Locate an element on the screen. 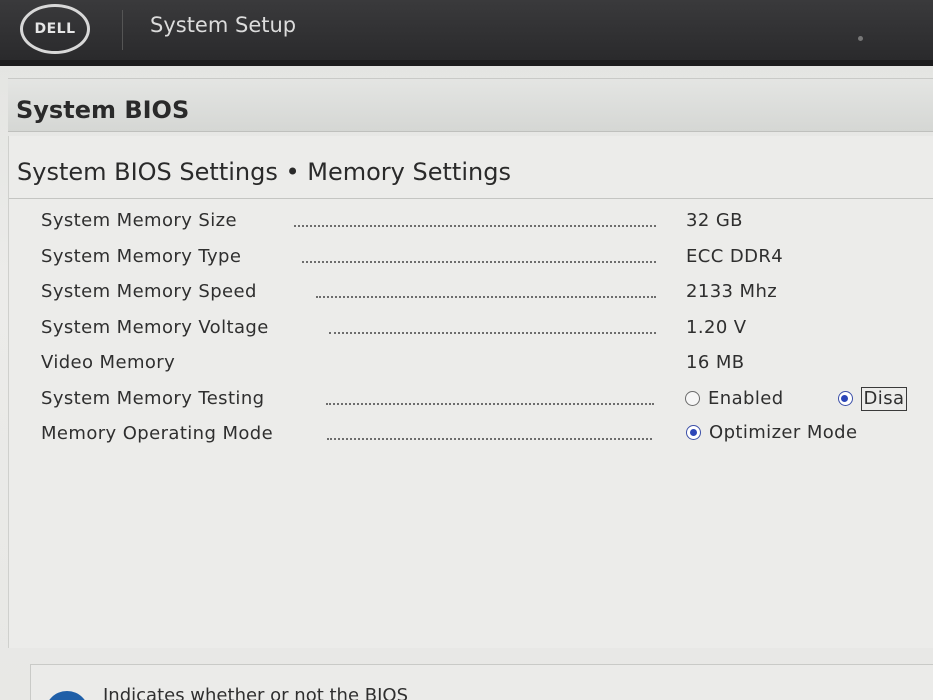 This screenshot has height=700, width=933. top-bar-divider is located at coordinates (122, 30).